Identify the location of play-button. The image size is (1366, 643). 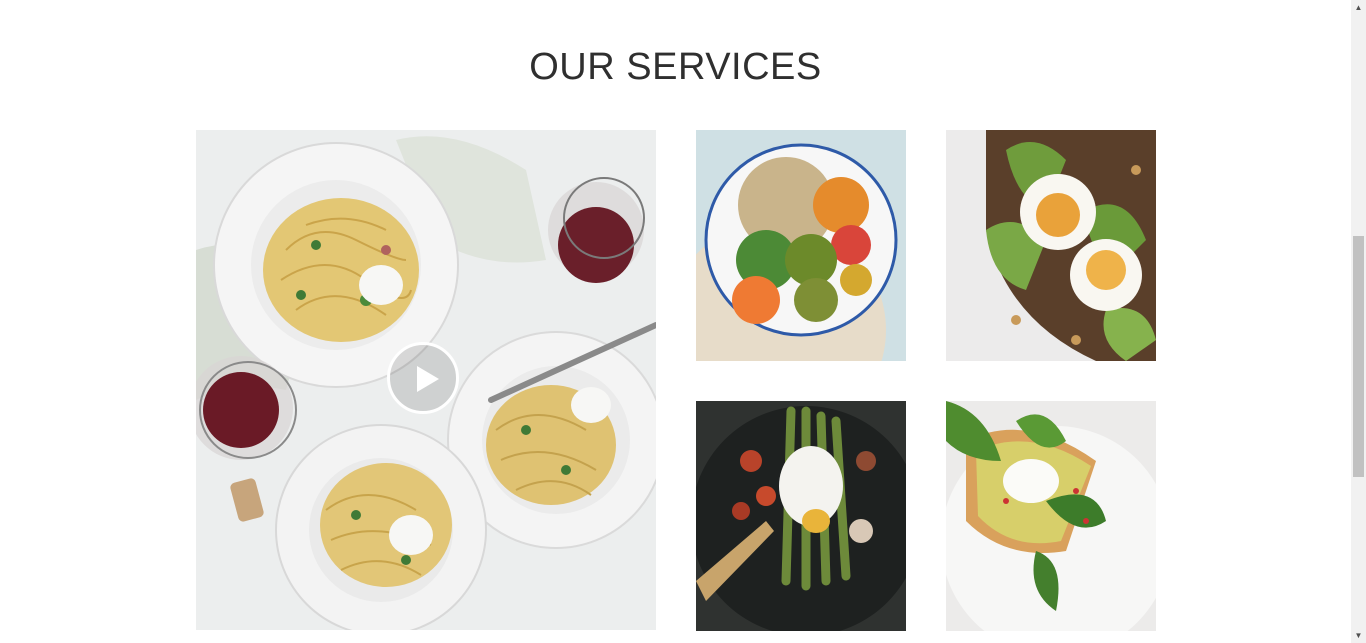
(423, 378).